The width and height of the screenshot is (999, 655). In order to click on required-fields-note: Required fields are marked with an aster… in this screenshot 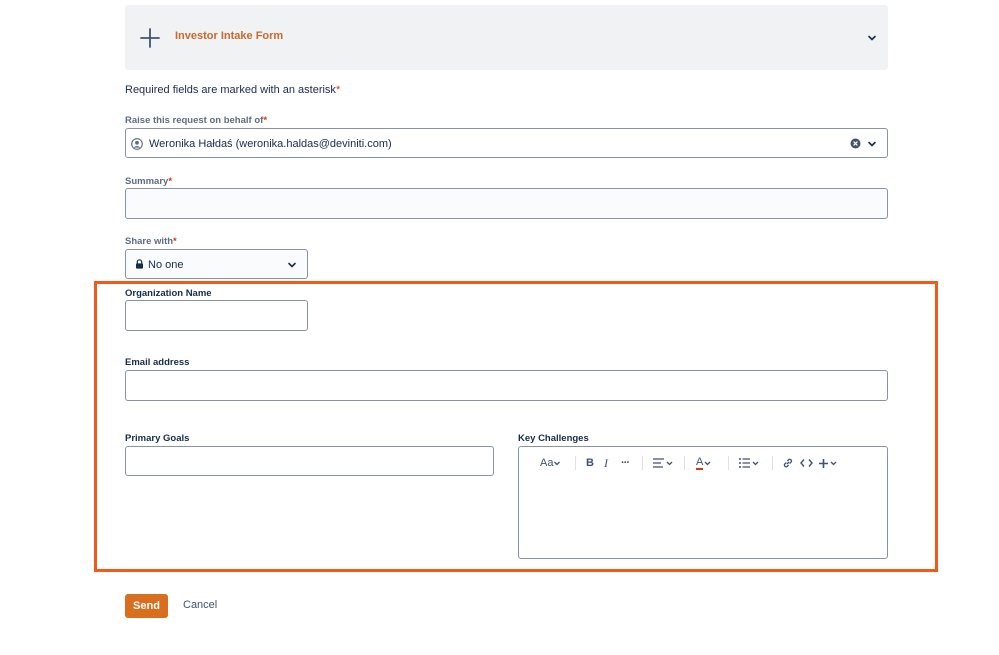, I will do `click(233, 90)`.